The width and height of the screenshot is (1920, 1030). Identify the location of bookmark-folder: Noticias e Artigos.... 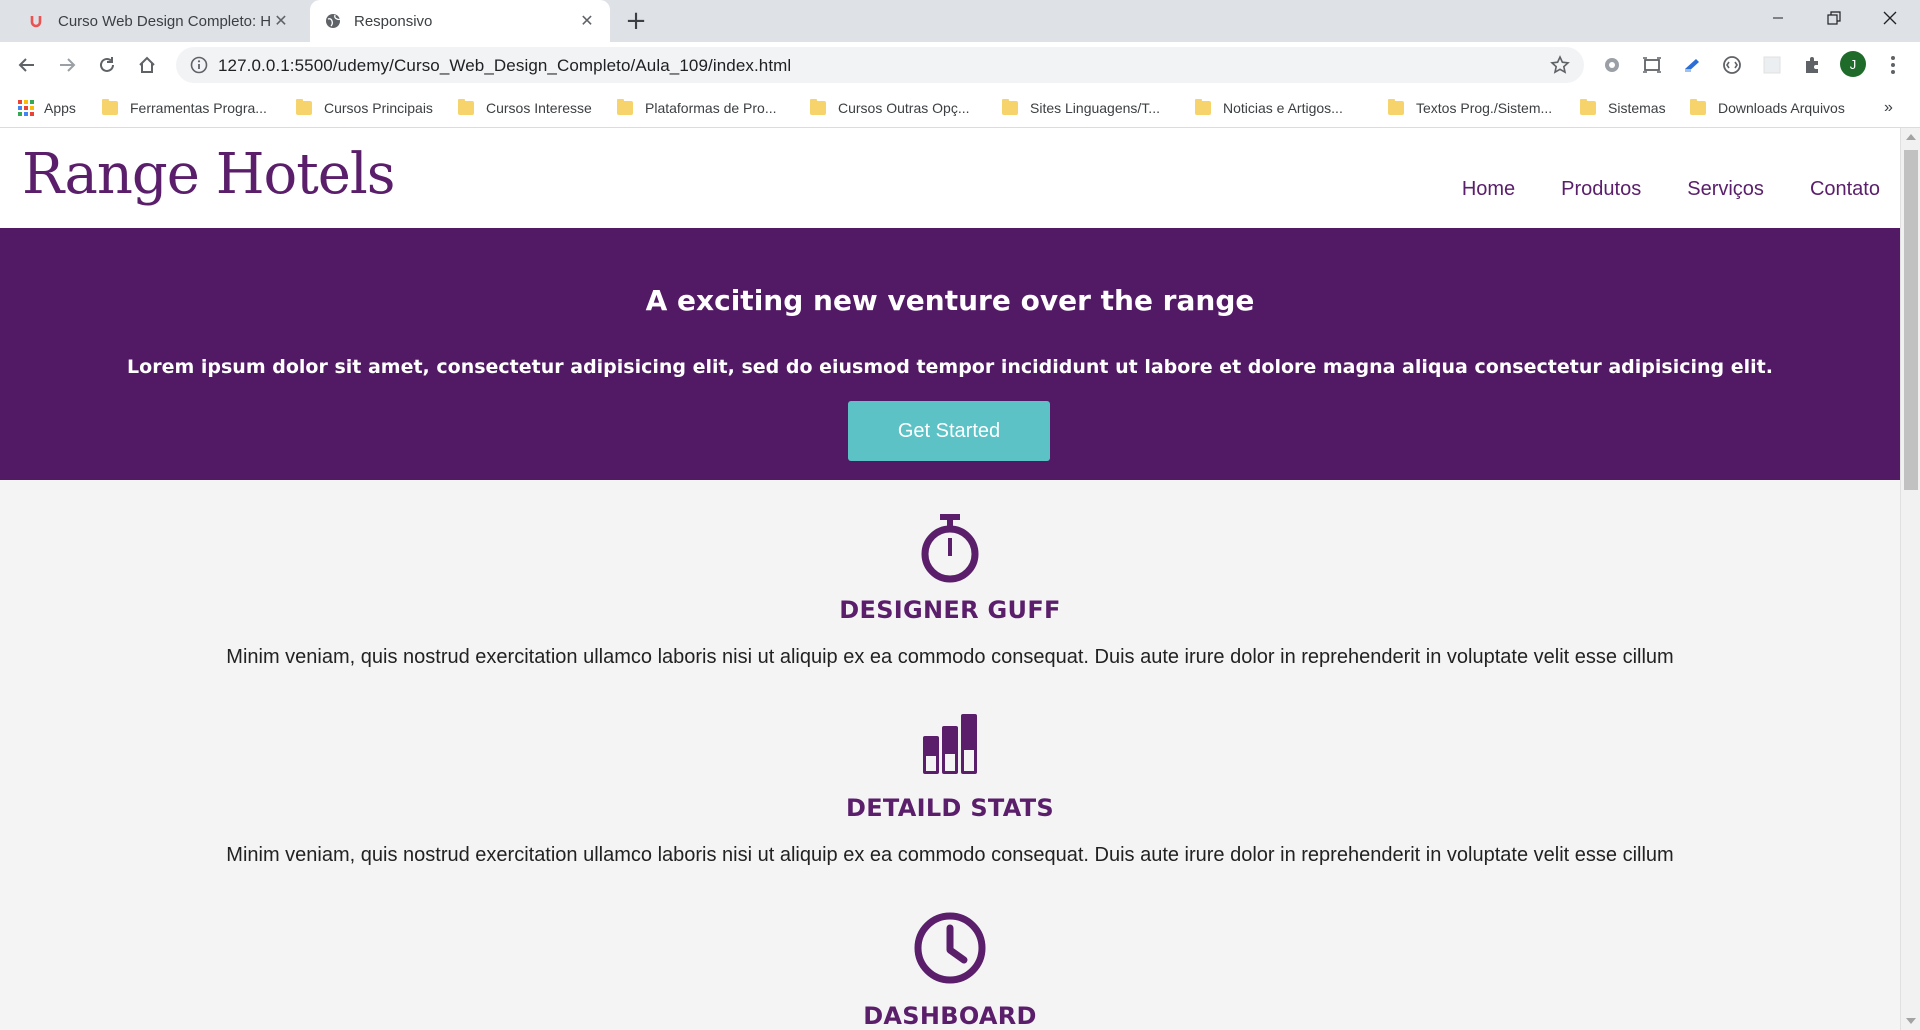
(1269, 108).